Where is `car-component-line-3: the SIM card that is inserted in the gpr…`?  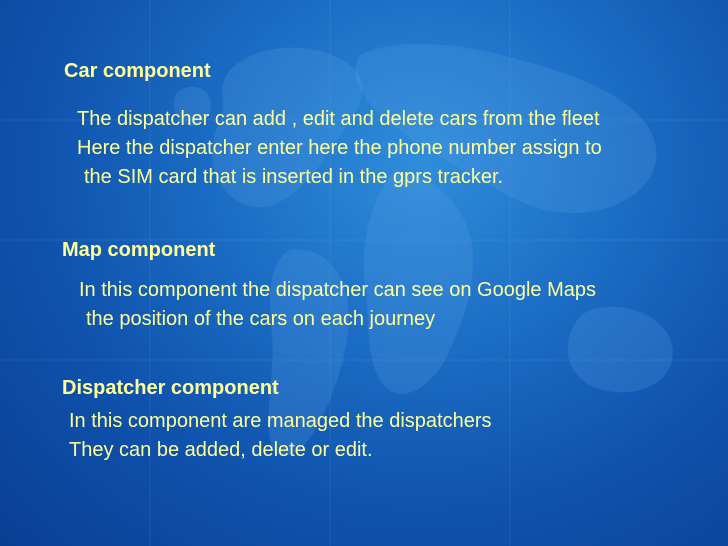
car-component-line-3: the SIM card that is inserted in the gpr… is located at coordinates (294, 177).